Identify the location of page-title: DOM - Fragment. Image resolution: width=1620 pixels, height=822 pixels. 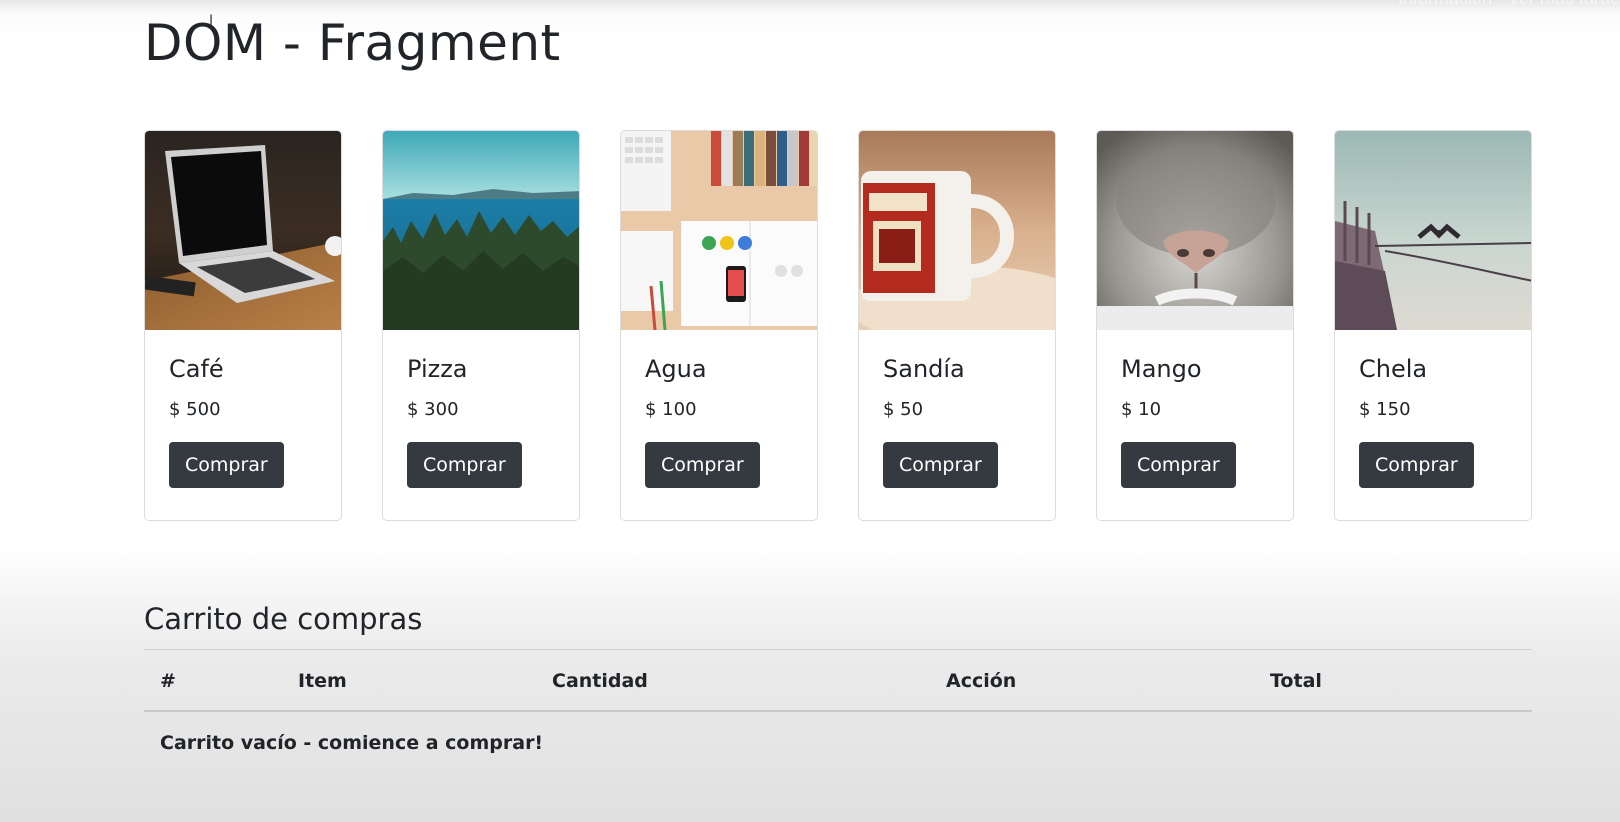
(352, 43).